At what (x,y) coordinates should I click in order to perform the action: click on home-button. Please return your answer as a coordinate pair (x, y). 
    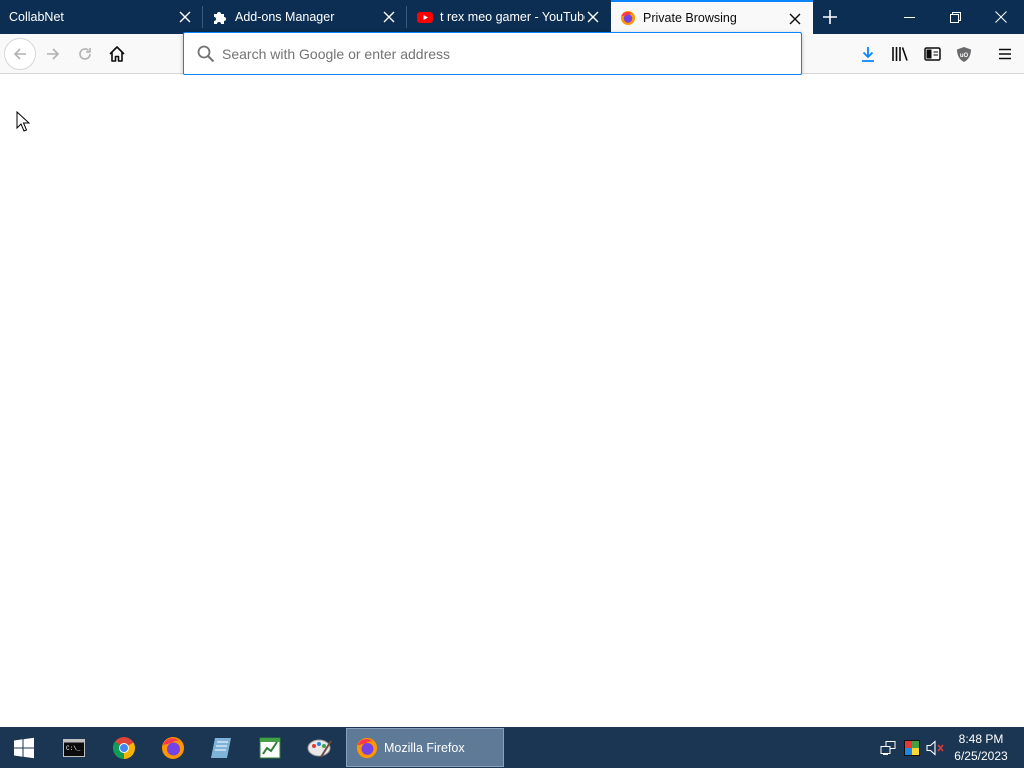
    Looking at the image, I should click on (117, 54).